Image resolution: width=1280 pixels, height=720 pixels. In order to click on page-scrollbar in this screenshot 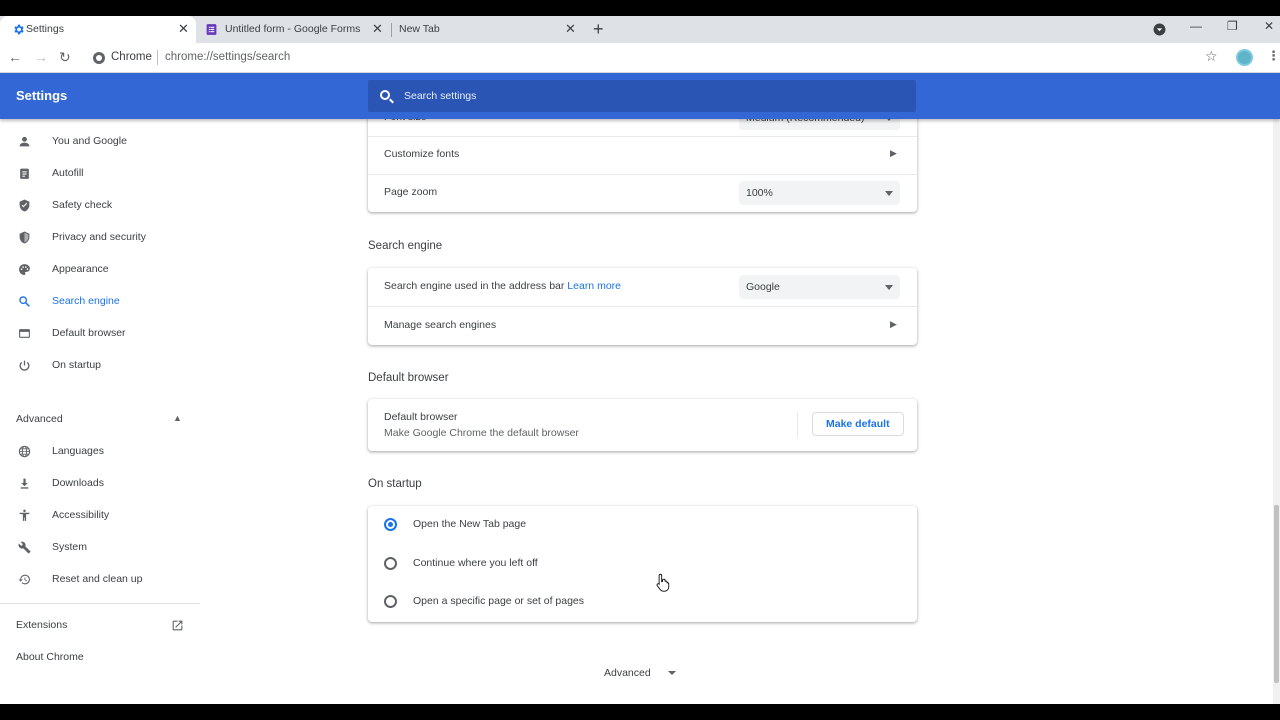, I will do `click(1276, 411)`.